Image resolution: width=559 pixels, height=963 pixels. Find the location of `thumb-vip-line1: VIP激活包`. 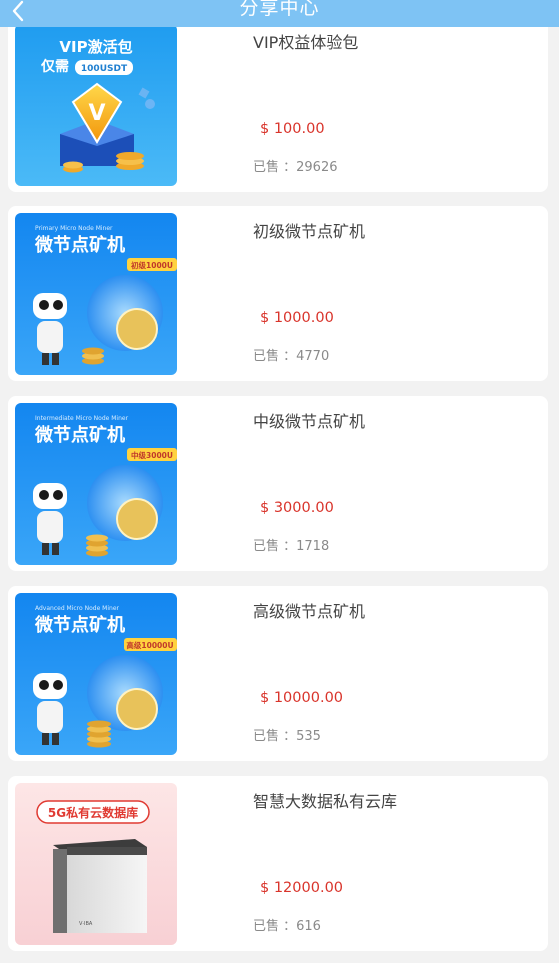

thumb-vip-line1: VIP激活包 is located at coordinates (95, 47).